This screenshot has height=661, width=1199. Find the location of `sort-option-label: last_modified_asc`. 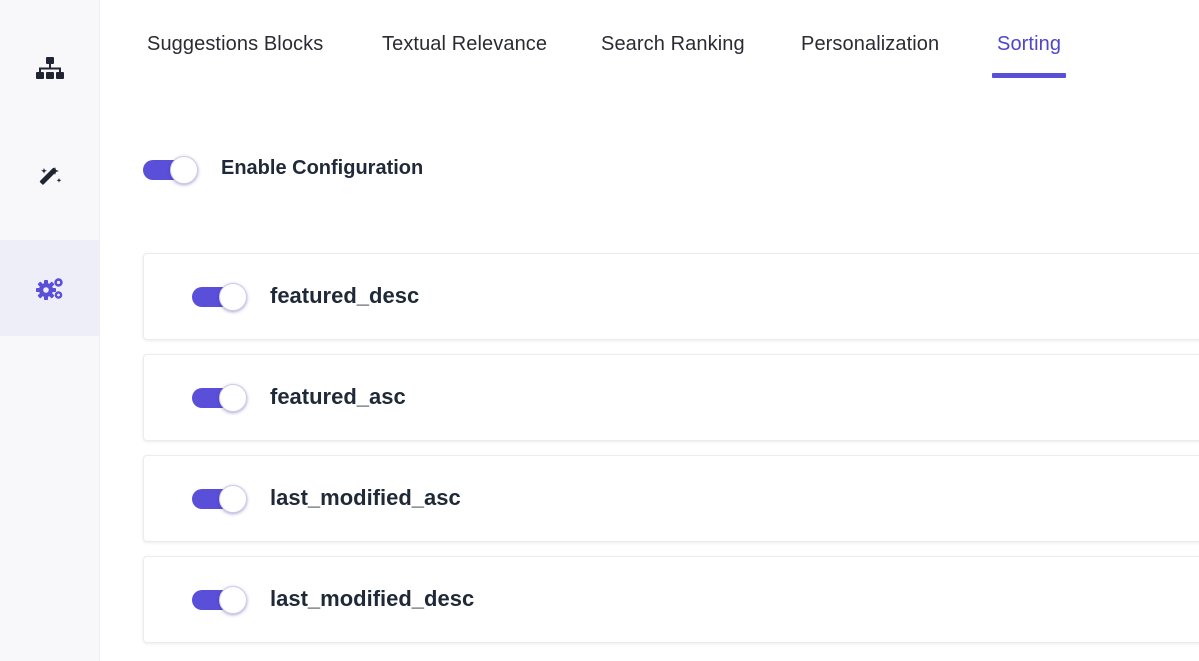

sort-option-label: last_modified_asc is located at coordinates (365, 497).